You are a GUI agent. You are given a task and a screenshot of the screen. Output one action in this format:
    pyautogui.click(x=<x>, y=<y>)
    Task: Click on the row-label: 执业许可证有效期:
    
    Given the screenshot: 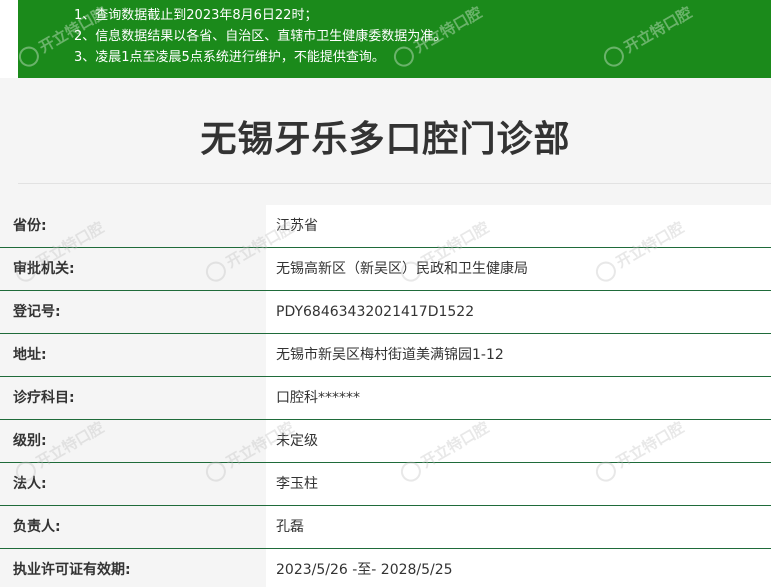 What is the action you would take?
    pyautogui.click(x=133, y=568)
    